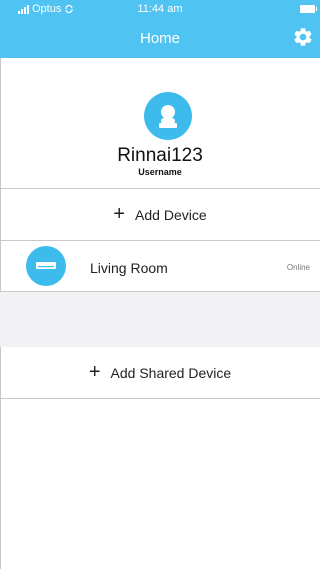 The image size is (320, 569). What do you see at coordinates (171, 215) in the screenshot?
I see `add-device-label: Add Device` at bounding box center [171, 215].